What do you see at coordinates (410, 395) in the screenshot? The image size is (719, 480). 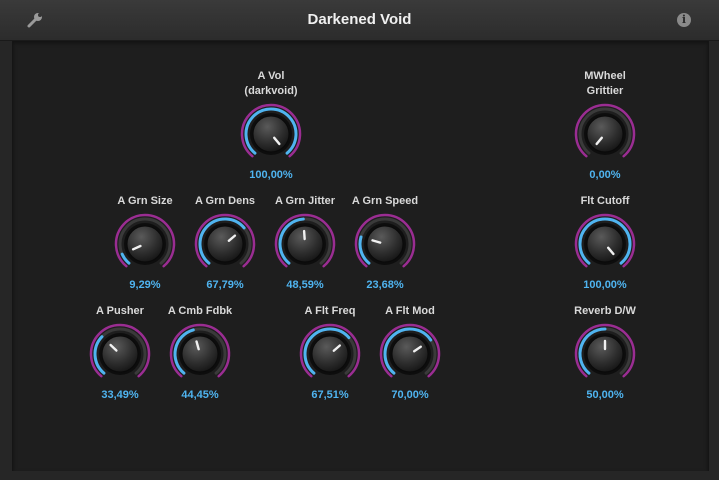 I see `knob-value: 70,00%` at bounding box center [410, 395].